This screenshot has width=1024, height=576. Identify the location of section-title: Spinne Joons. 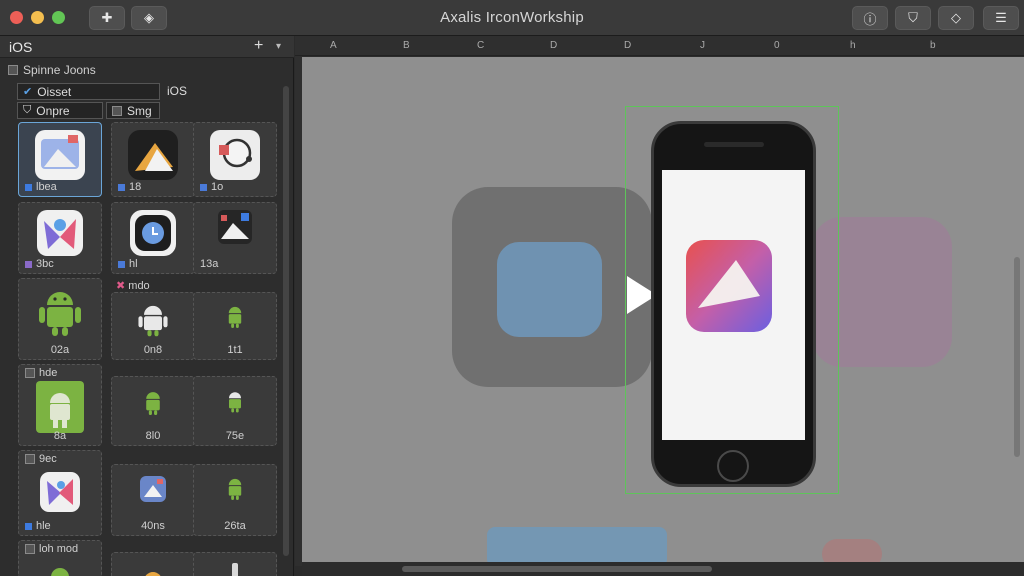
(59, 70).